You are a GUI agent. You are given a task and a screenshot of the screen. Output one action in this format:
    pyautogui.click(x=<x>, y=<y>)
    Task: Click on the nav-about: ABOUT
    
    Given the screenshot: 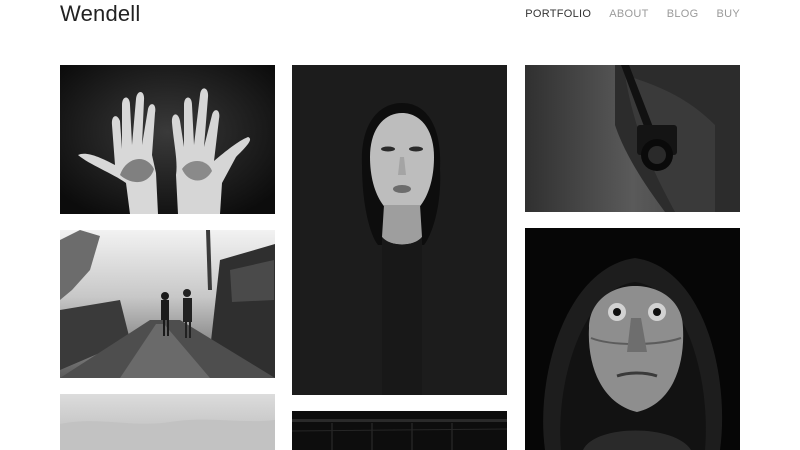 What is the action you would take?
    pyautogui.click(x=628, y=14)
    